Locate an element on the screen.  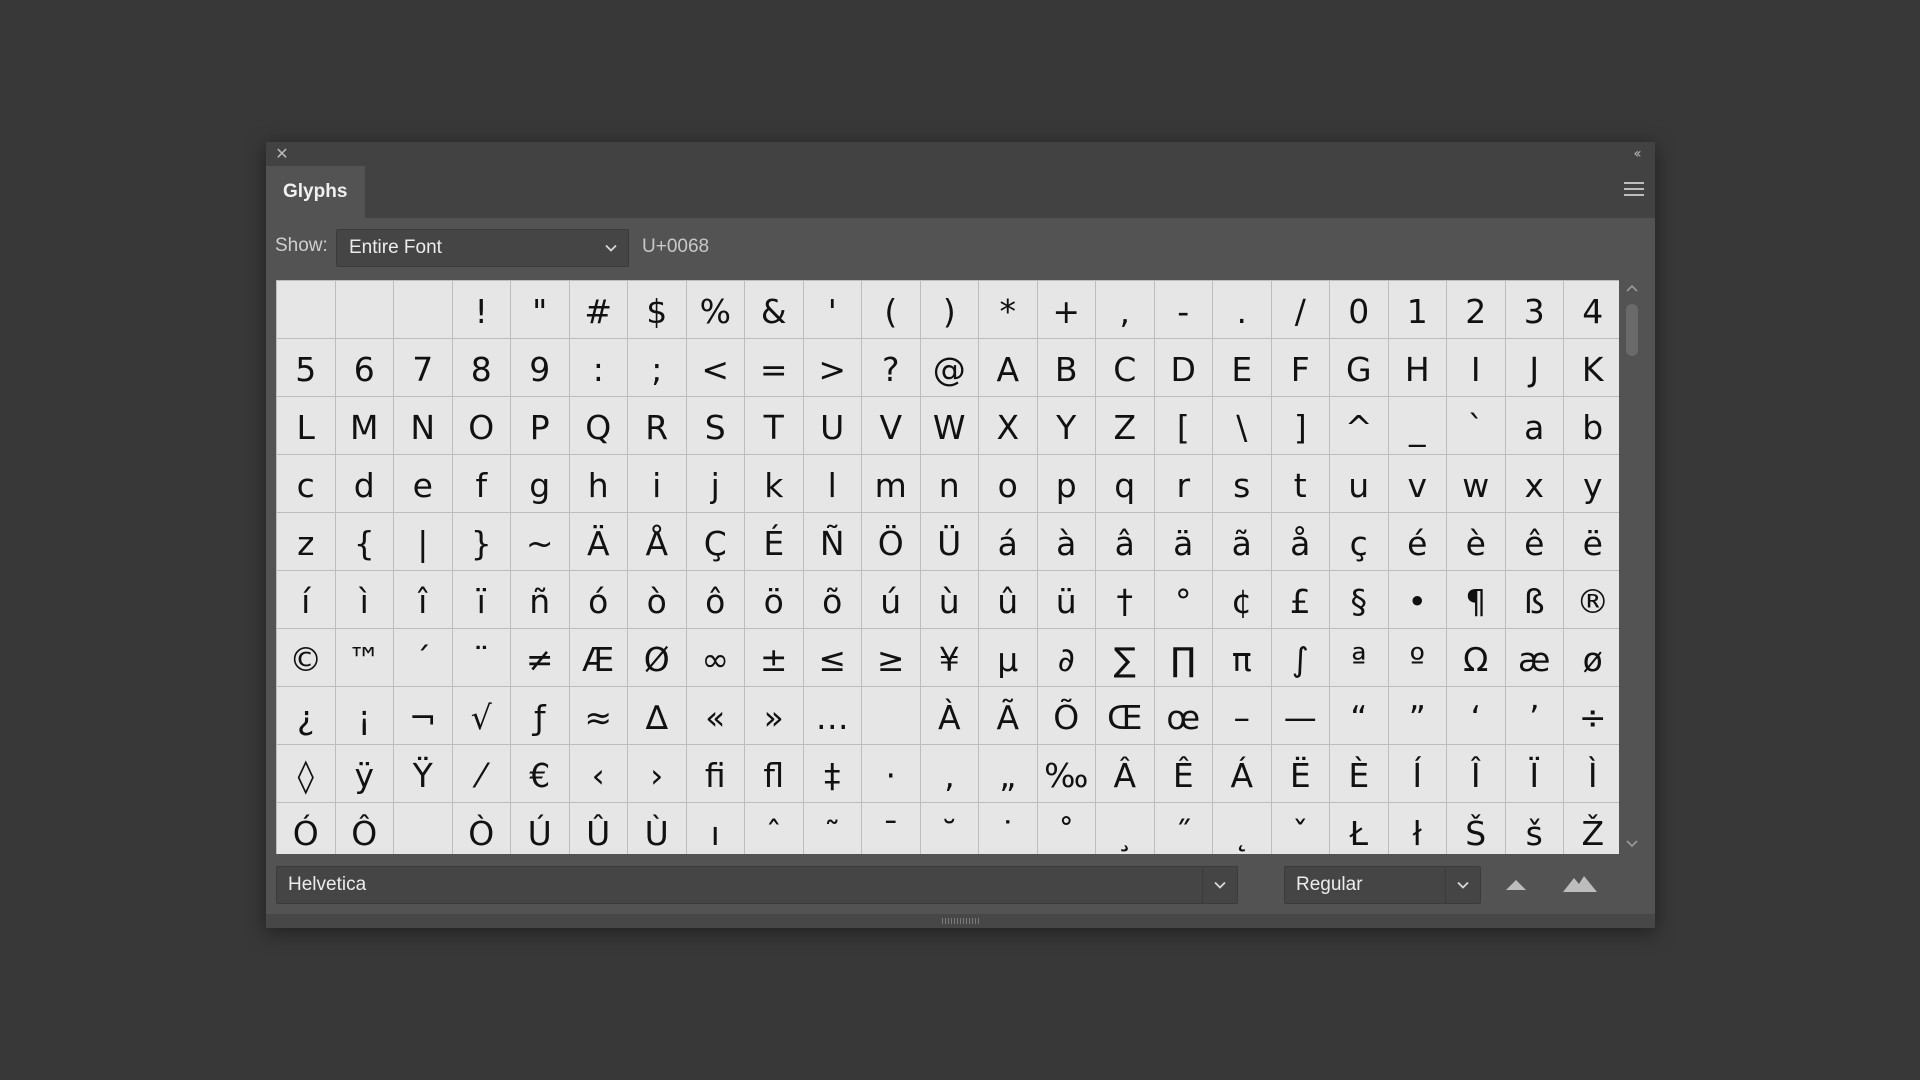
glyph-cell: ( is located at coordinates (891, 309).